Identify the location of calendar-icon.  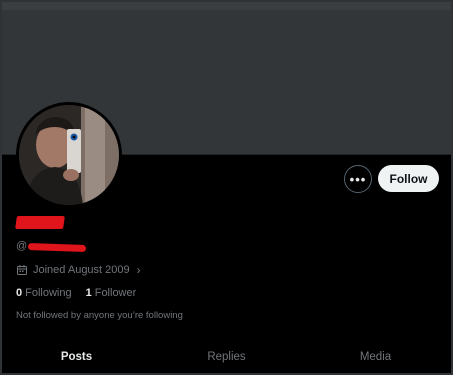
(22, 270).